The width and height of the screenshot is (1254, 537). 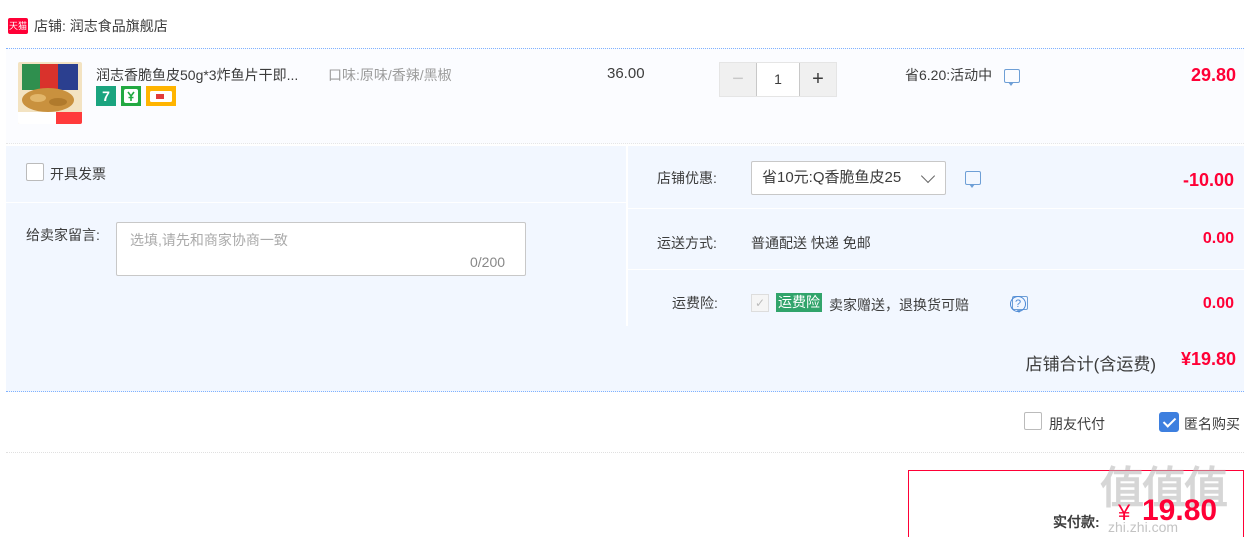 What do you see at coordinates (799, 302) in the screenshot?
I see `insurance-badge: 运费险` at bounding box center [799, 302].